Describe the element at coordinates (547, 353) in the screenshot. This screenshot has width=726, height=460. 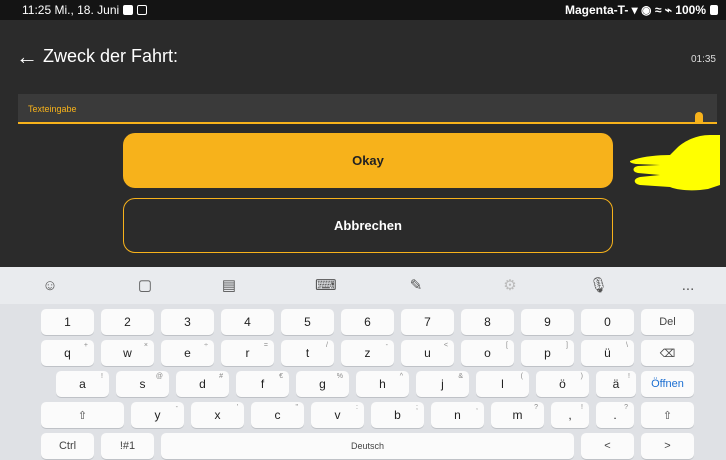
I see `key-p-visible: p]` at that location.